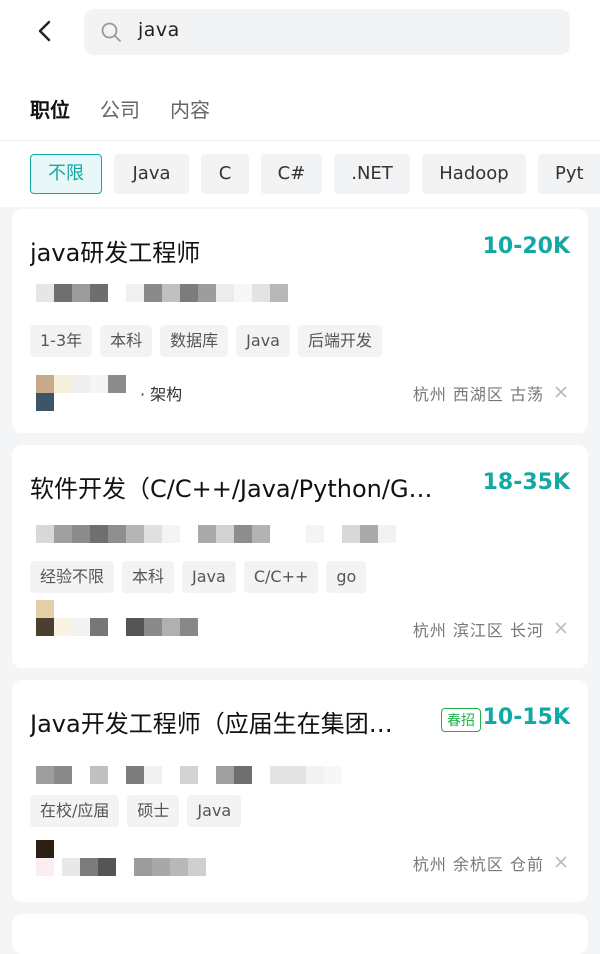 This screenshot has width=600, height=954. What do you see at coordinates (115, 253) in the screenshot?
I see `job-title: java研发工程师` at bounding box center [115, 253].